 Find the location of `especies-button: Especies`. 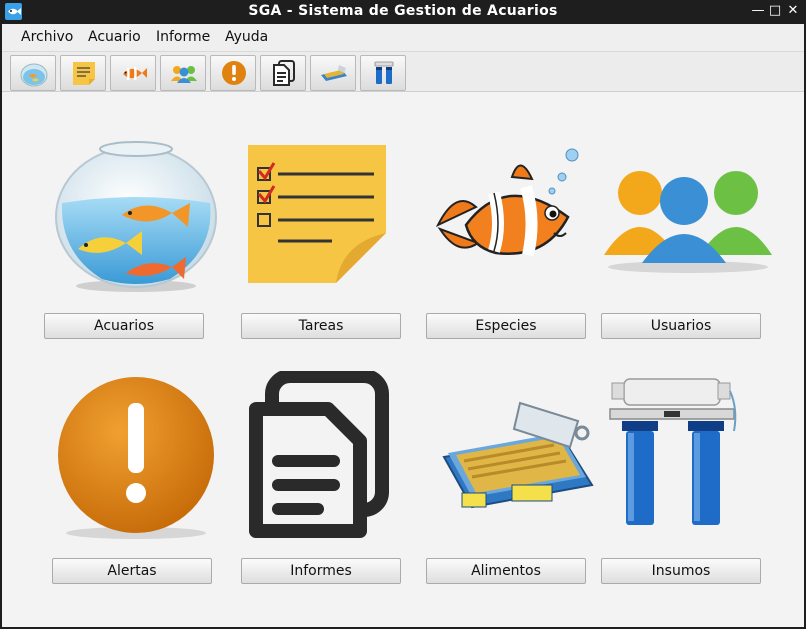

especies-button: Especies is located at coordinates (506, 326).